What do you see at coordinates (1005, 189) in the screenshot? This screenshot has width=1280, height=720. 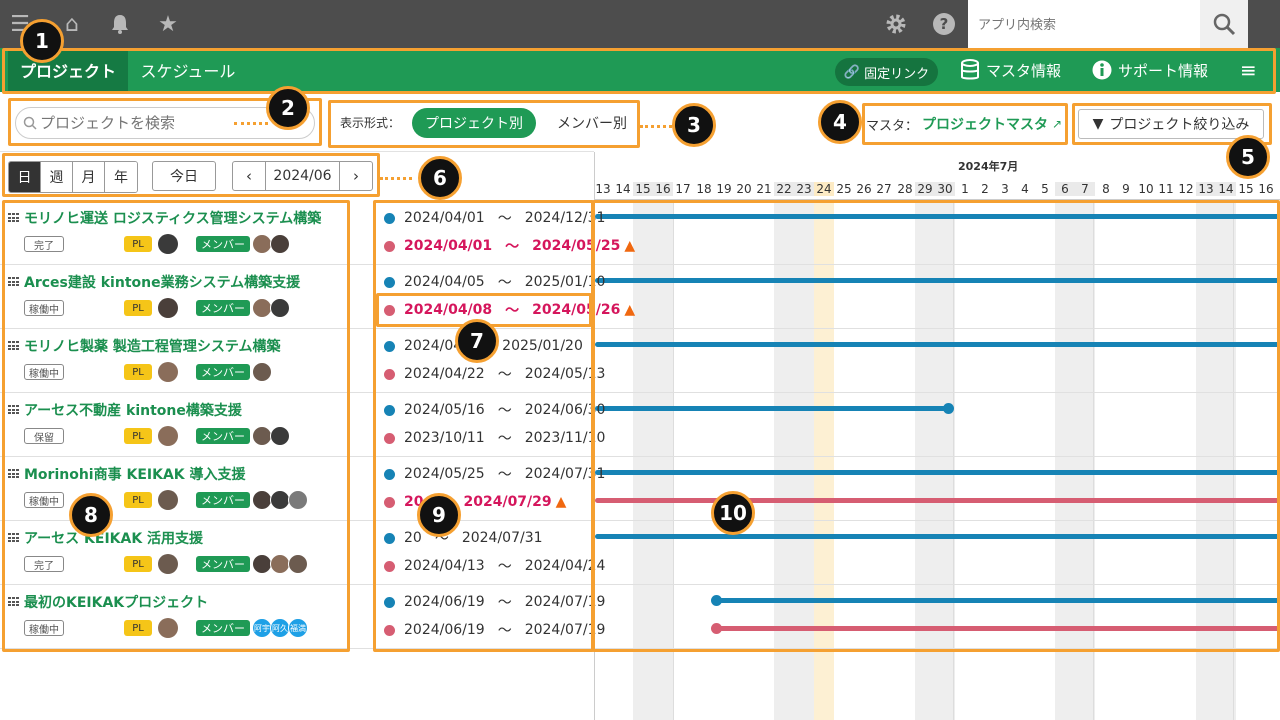 I see `day-header-cell: 3` at bounding box center [1005, 189].